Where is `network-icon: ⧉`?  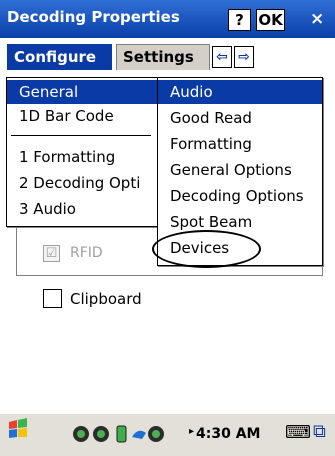 network-icon: ⧉ is located at coordinates (319, 431).